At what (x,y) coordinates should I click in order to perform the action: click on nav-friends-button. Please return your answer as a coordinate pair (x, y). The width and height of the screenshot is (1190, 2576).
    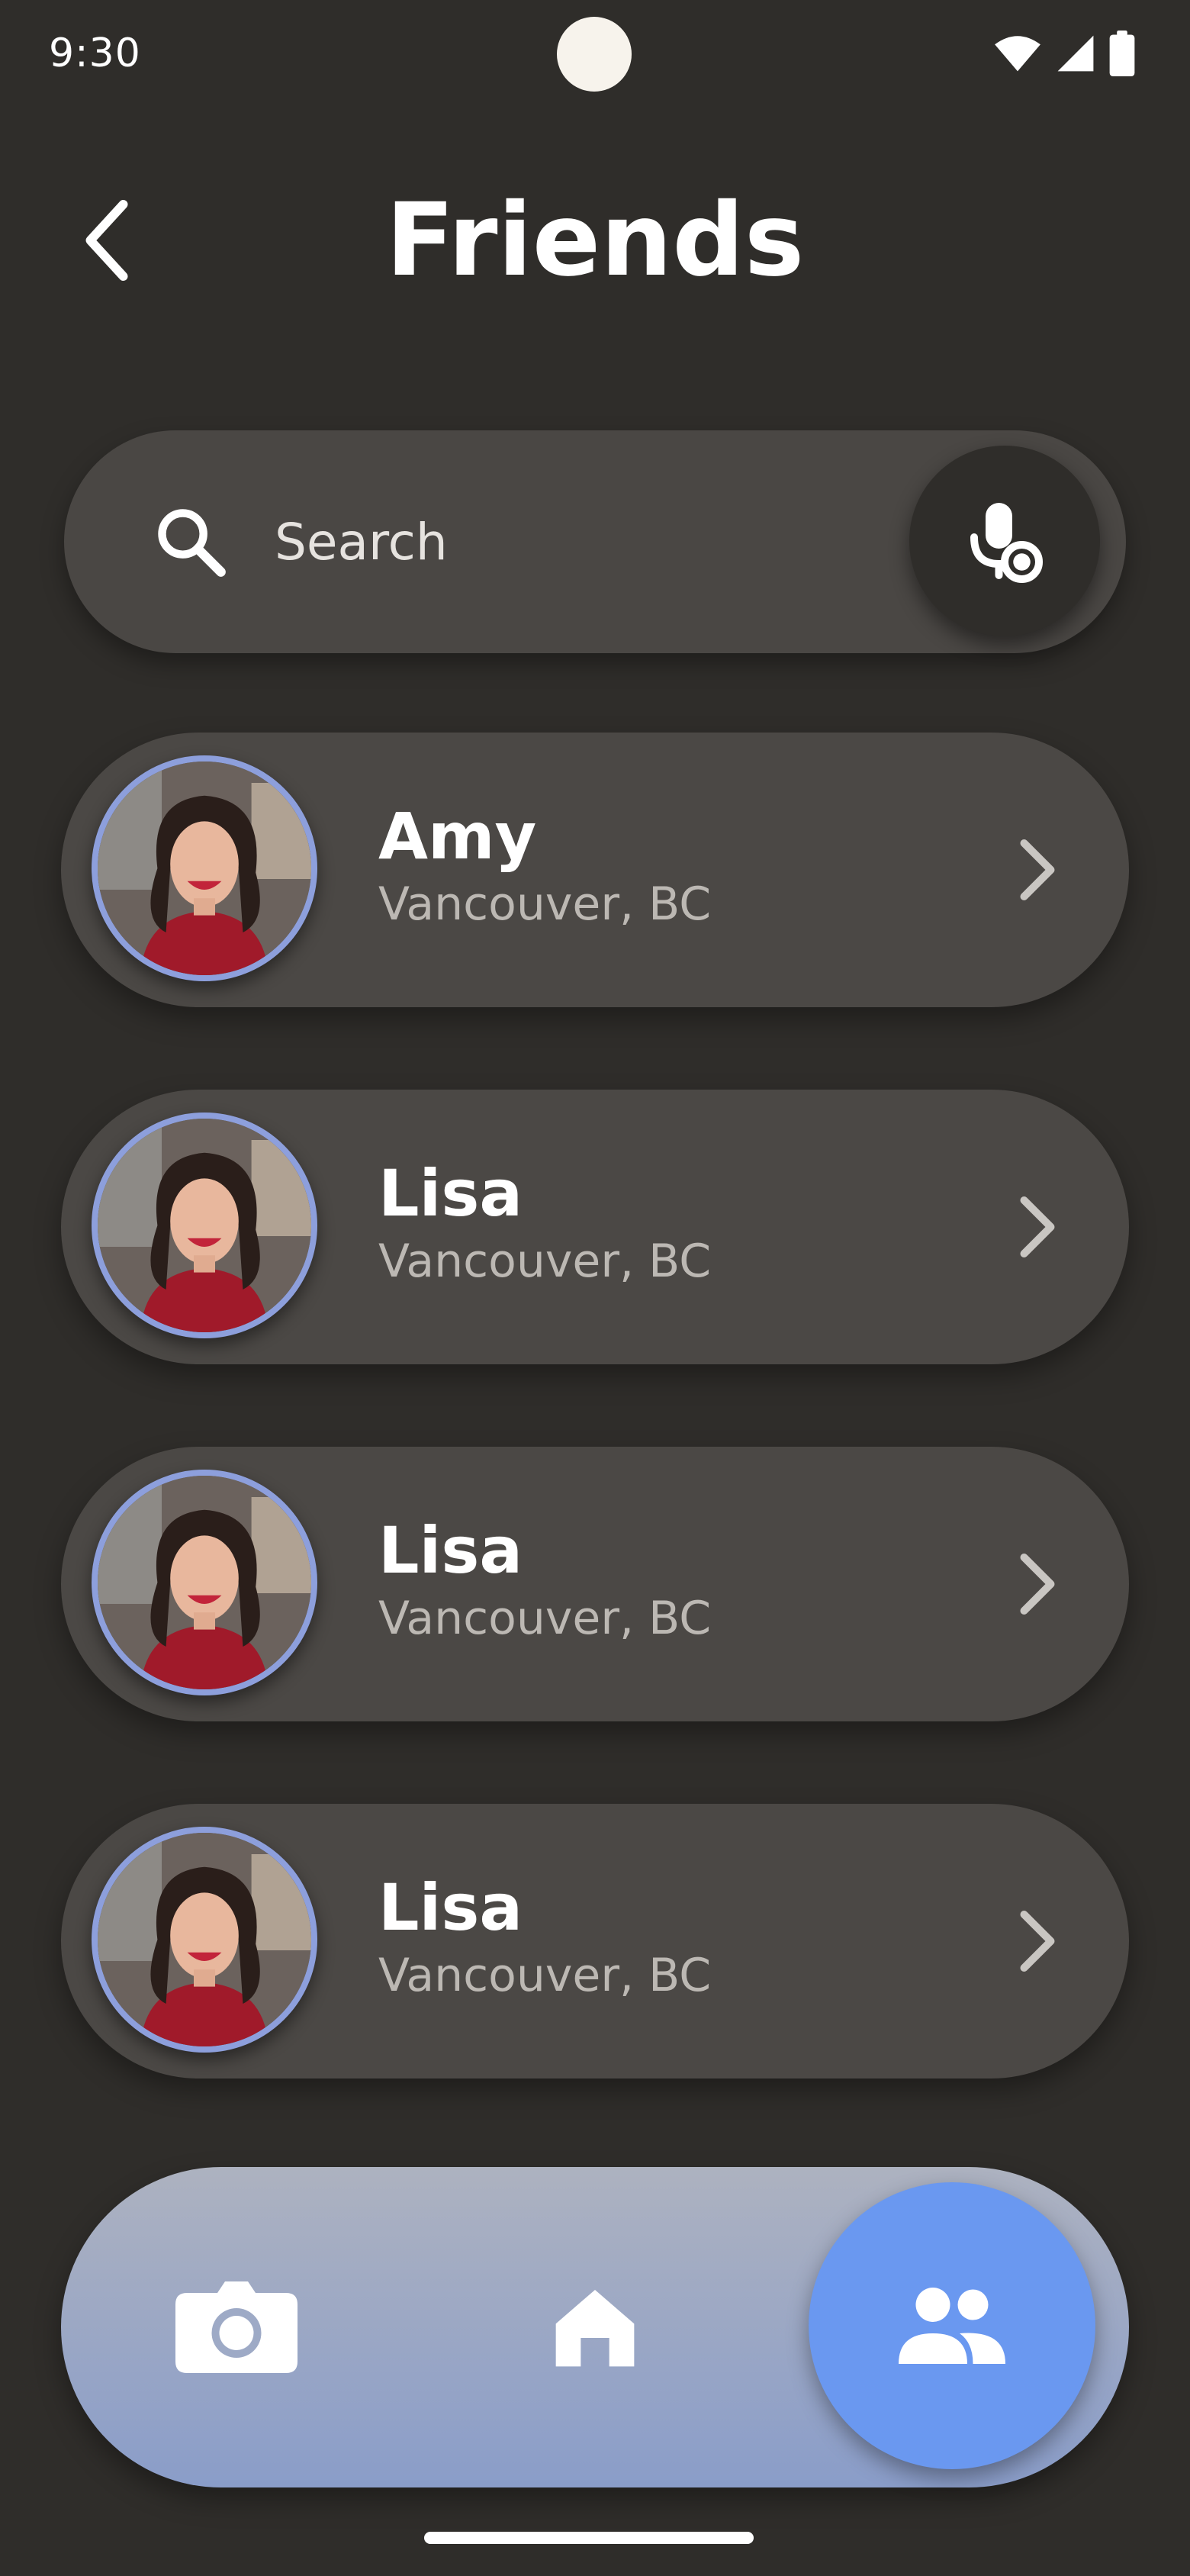
    Looking at the image, I should click on (952, 2325).